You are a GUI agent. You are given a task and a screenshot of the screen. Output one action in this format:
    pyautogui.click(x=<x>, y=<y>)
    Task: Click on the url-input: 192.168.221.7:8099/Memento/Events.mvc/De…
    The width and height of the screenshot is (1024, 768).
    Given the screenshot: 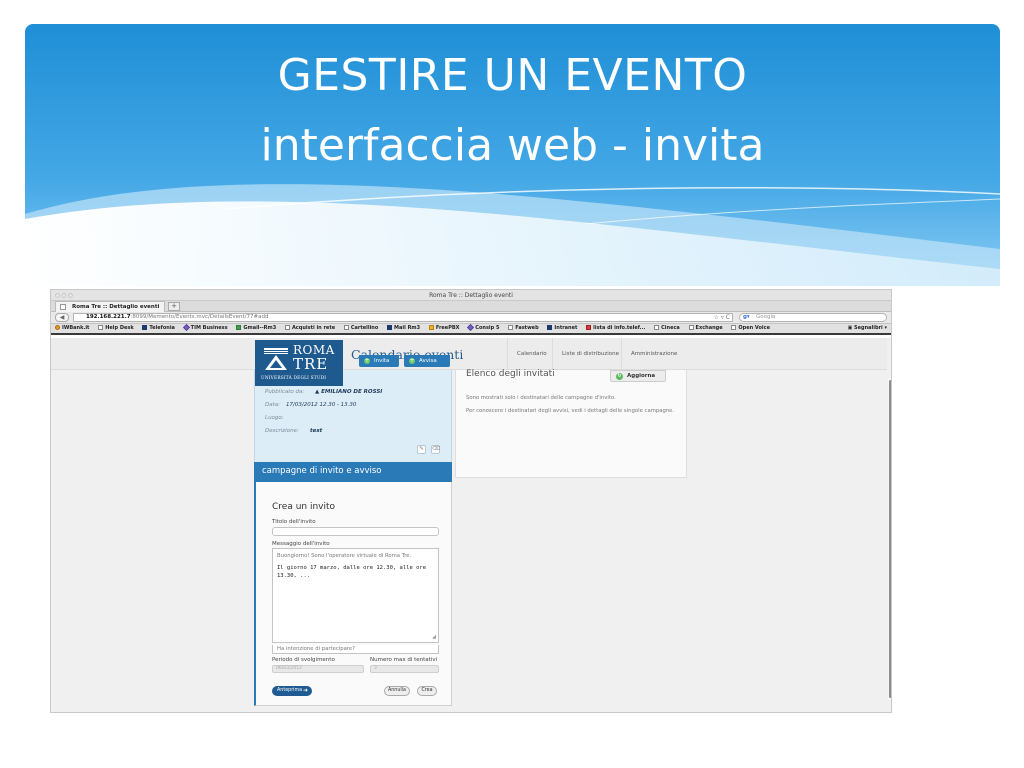 What is the action you would take?
    pyautogui.click(x=403, y=317)
    